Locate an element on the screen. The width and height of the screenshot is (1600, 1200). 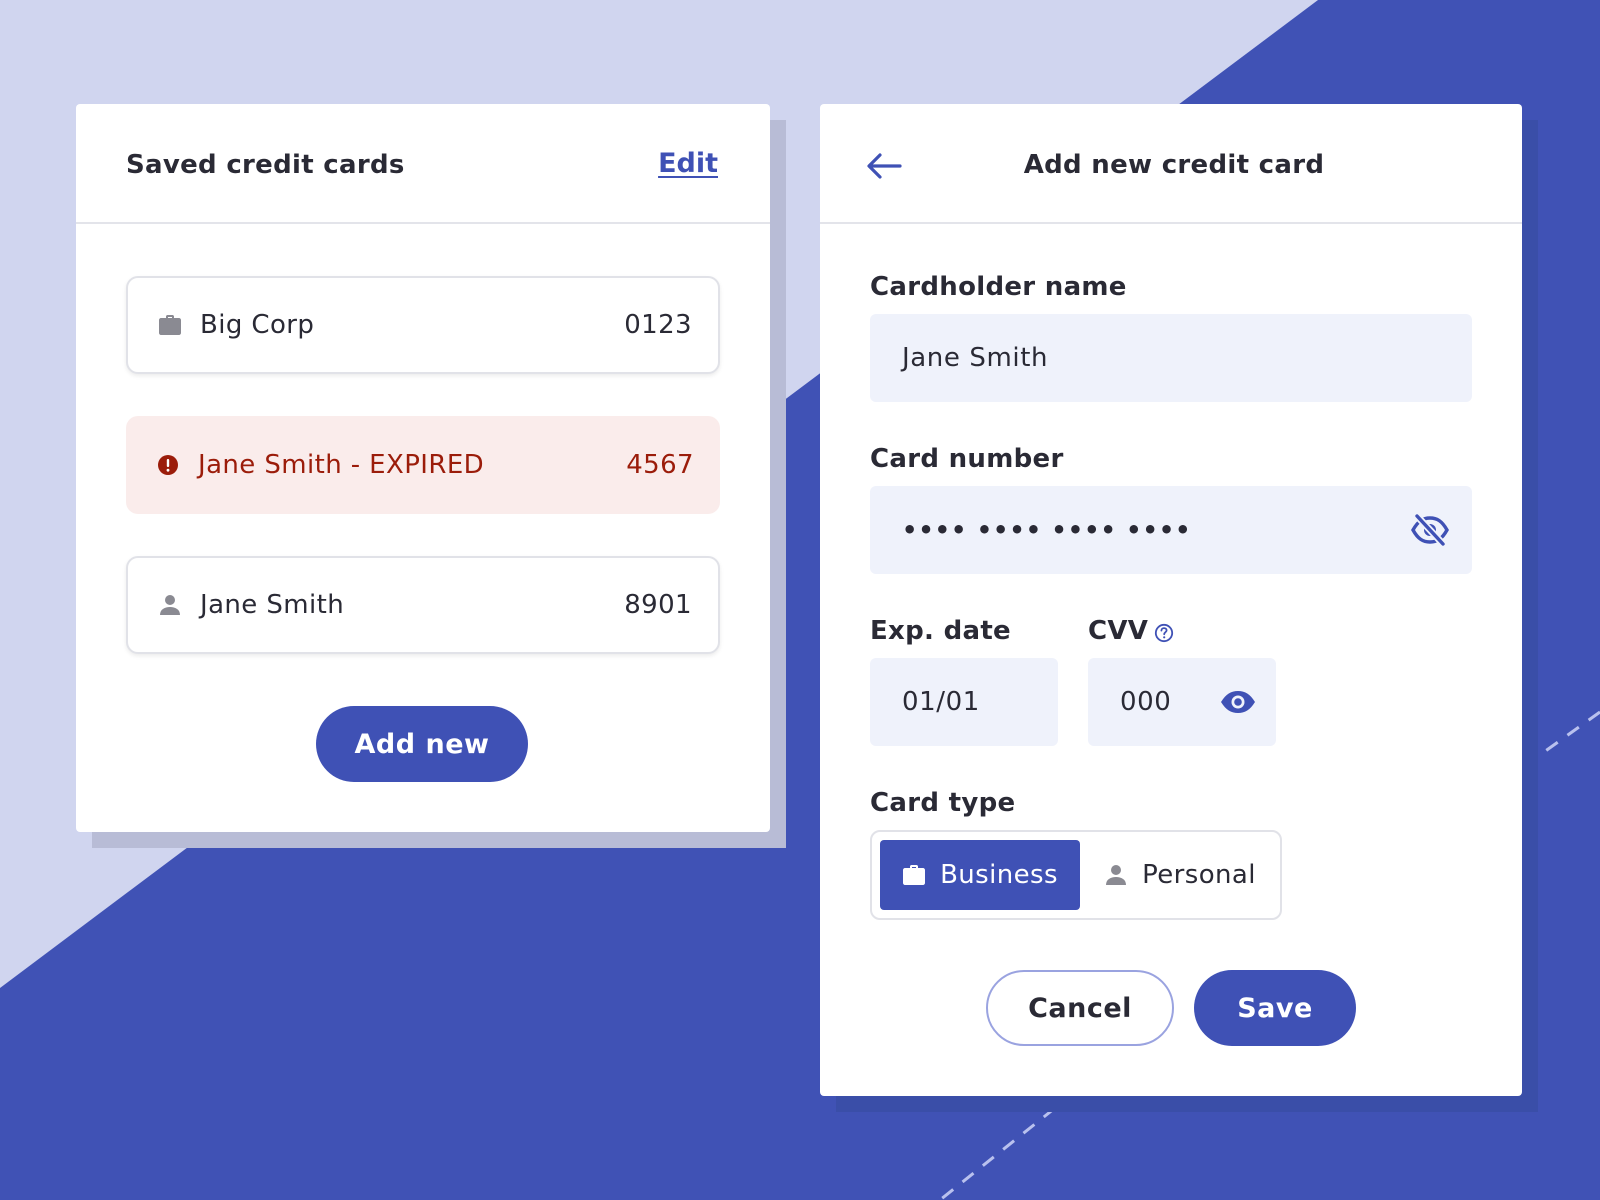
new-card-header: Add new credit card is located at coordinates (1171, 164).